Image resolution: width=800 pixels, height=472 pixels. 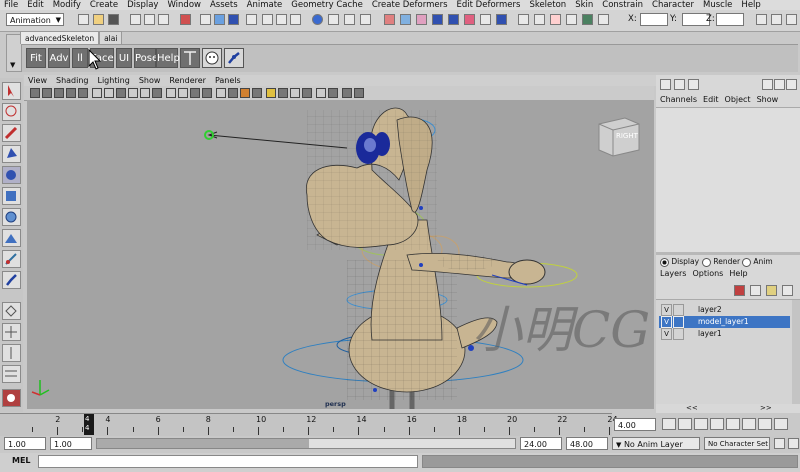 I want to click on snap-plane-icon, so click(x=251, y=19).